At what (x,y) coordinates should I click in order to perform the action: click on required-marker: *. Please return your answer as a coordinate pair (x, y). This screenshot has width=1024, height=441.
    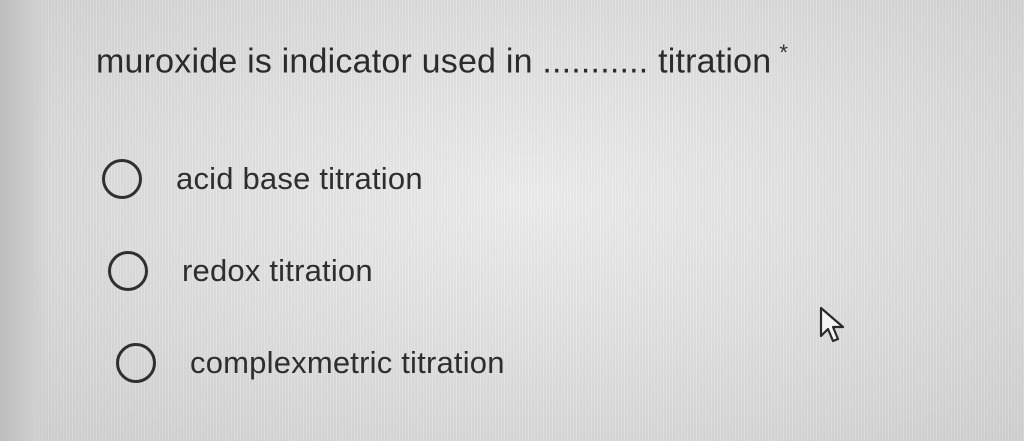
    Looking at the image, I should click on (784, 52).